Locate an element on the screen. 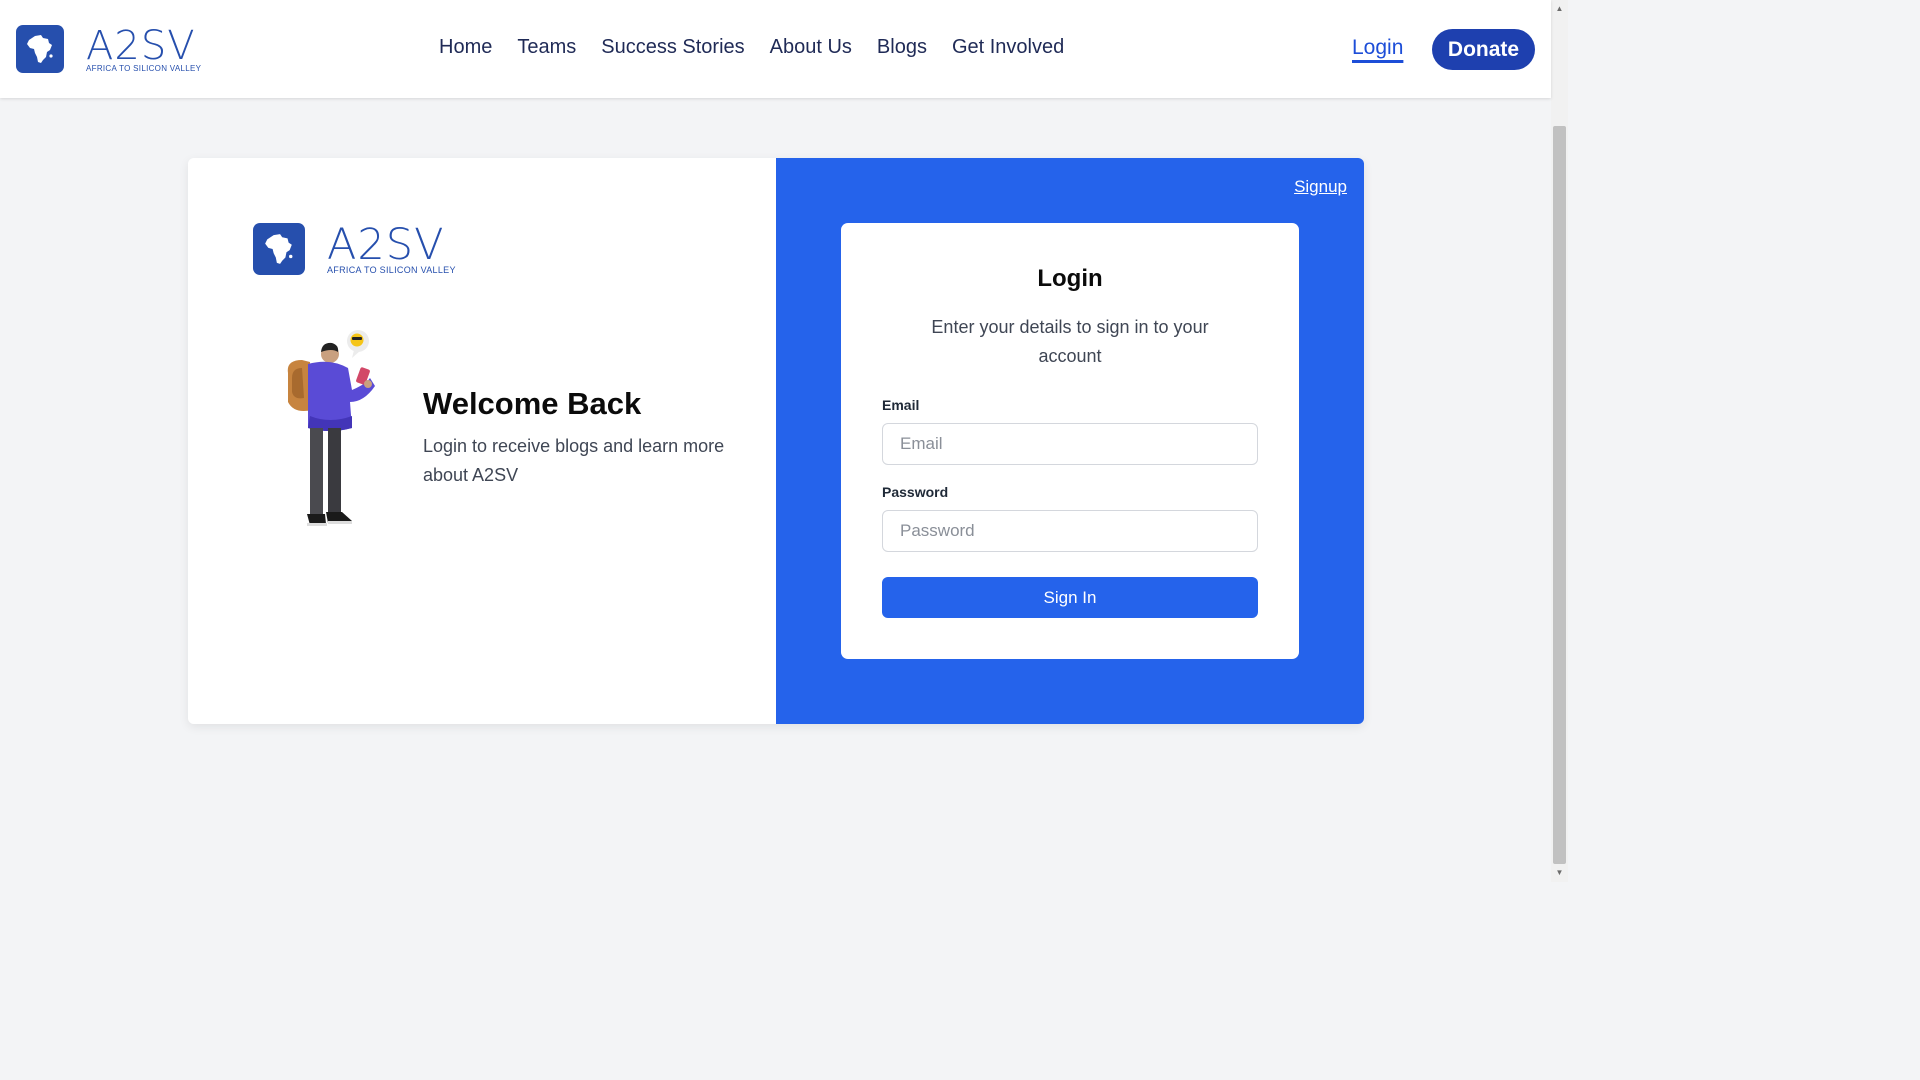 Image resolution: width=1920 pixels, height=1080 pixels. signup-link: Signup is located at coordinates (1320, 187).